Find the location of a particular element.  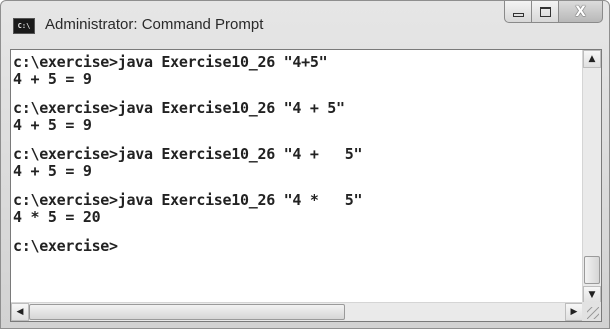

console-line-output: 4 * 5 = 20 is located at coordinates (57, 217).